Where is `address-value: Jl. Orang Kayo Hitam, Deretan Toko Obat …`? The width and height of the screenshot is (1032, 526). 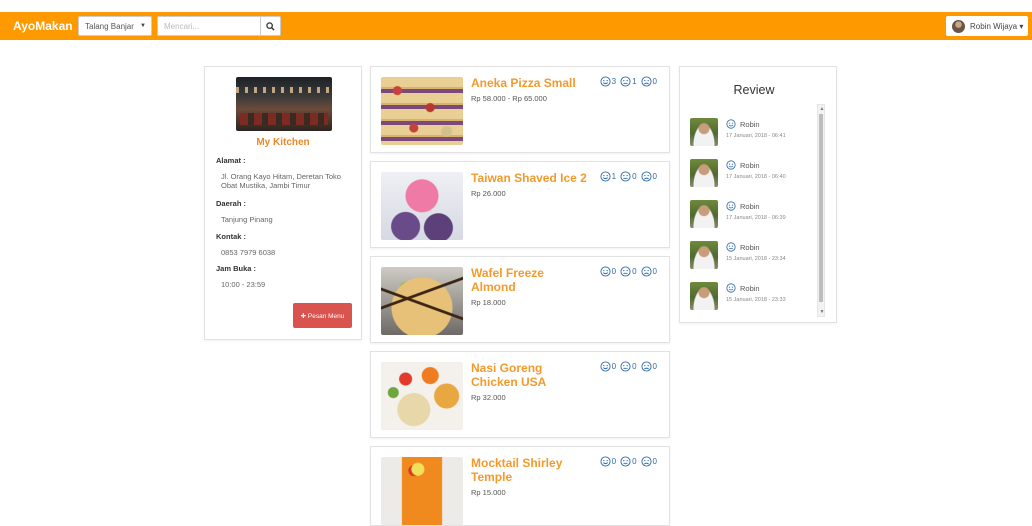 address-value: Jl. Orang Kayo Hitam, Deretan Toko Obat … is located at coordinates (281, 181).